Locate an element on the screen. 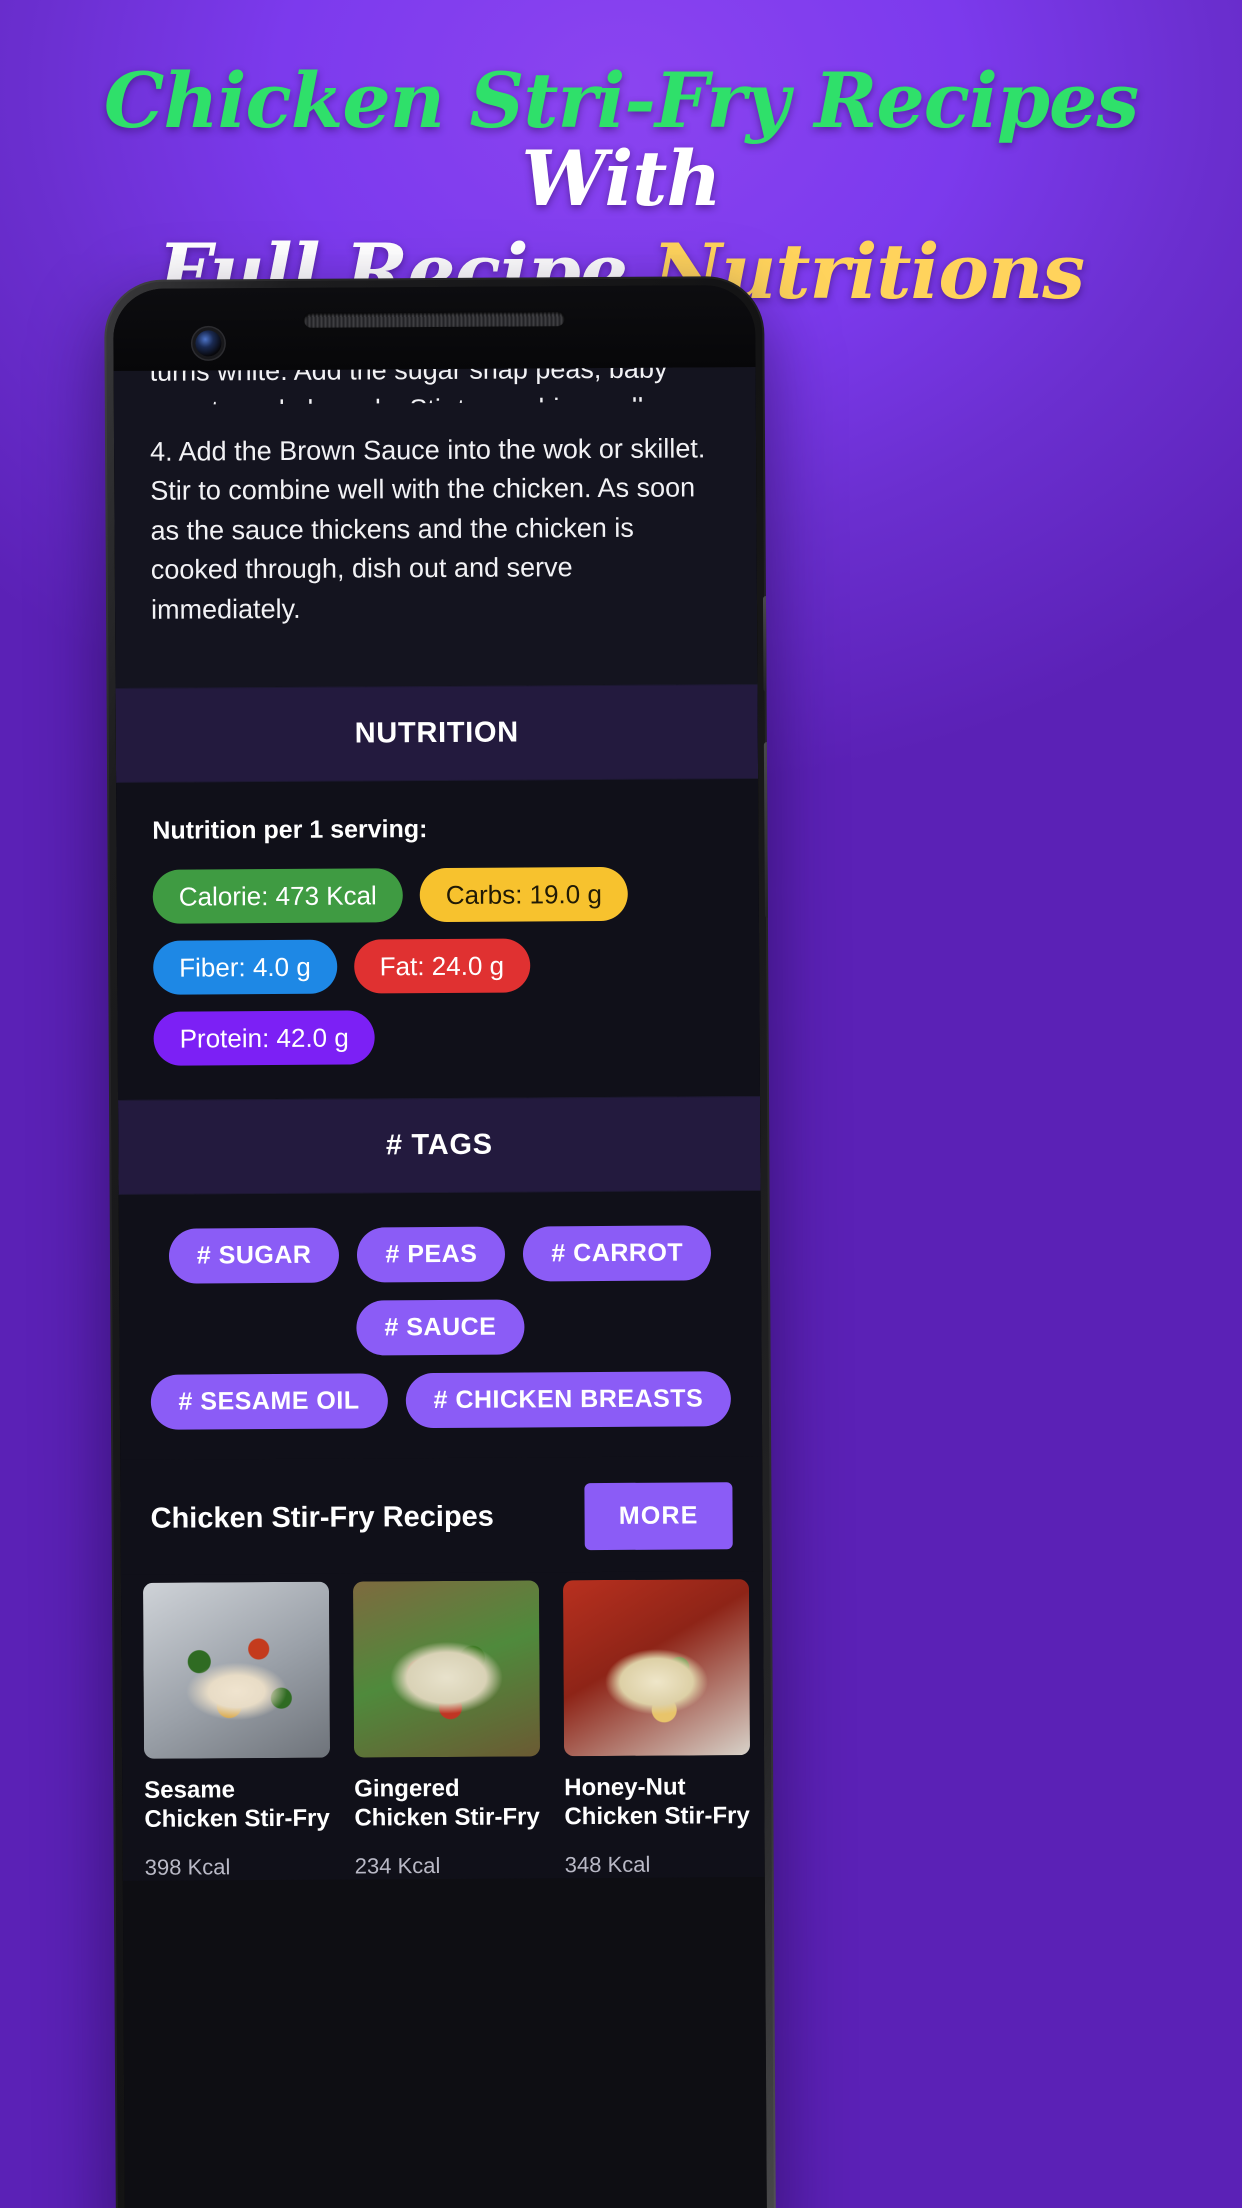 Image resolution: width=1242 pixels, height=2208 pixels. tags-band-title: # TAGS is located at coordinates (439, 1145).